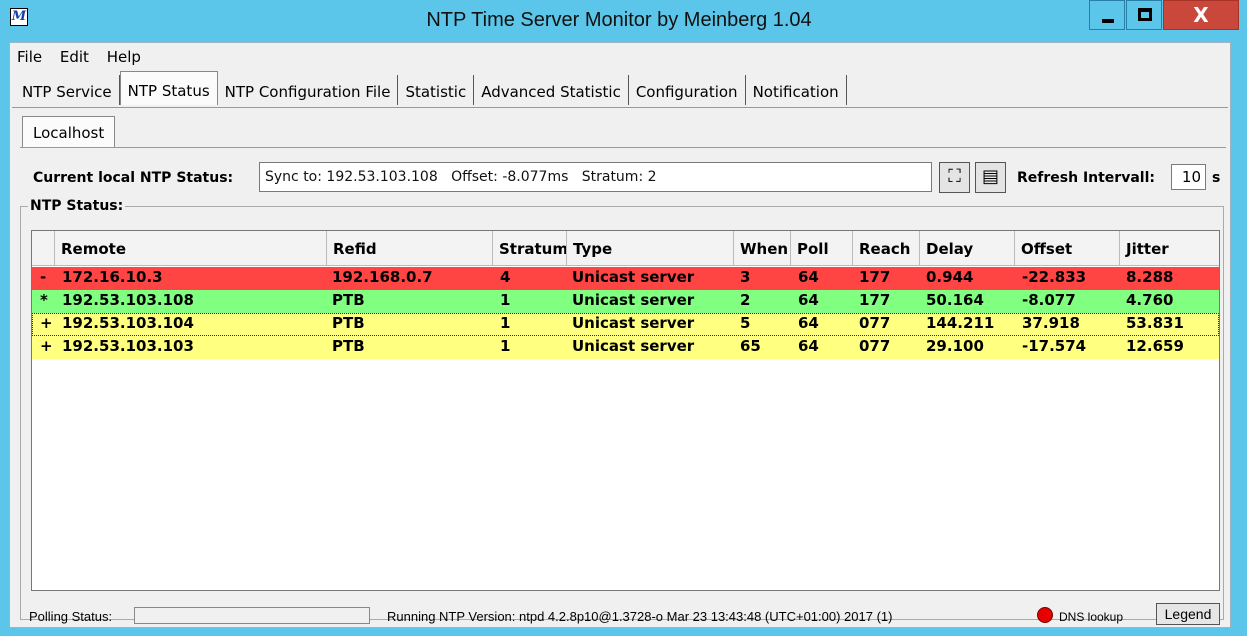 This screenshot has height=636, width=1247. I want to click on polling-progress-bar, so click(252, 615).